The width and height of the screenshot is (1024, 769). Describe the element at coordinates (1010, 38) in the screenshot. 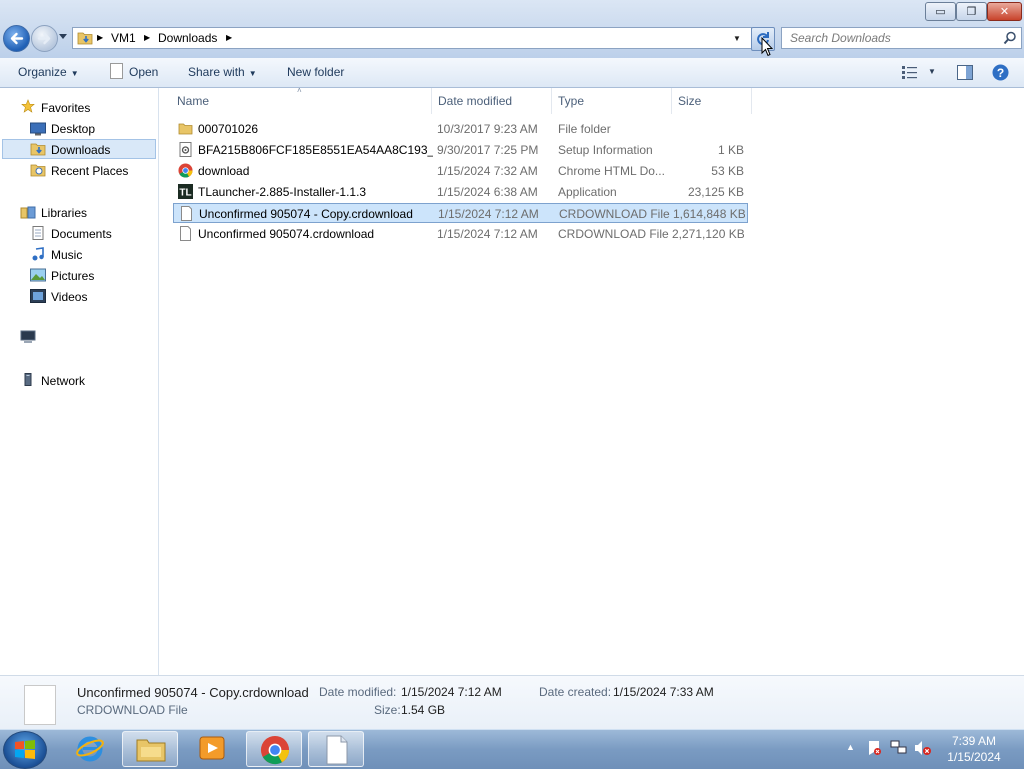

I see `search-icon` at that location.